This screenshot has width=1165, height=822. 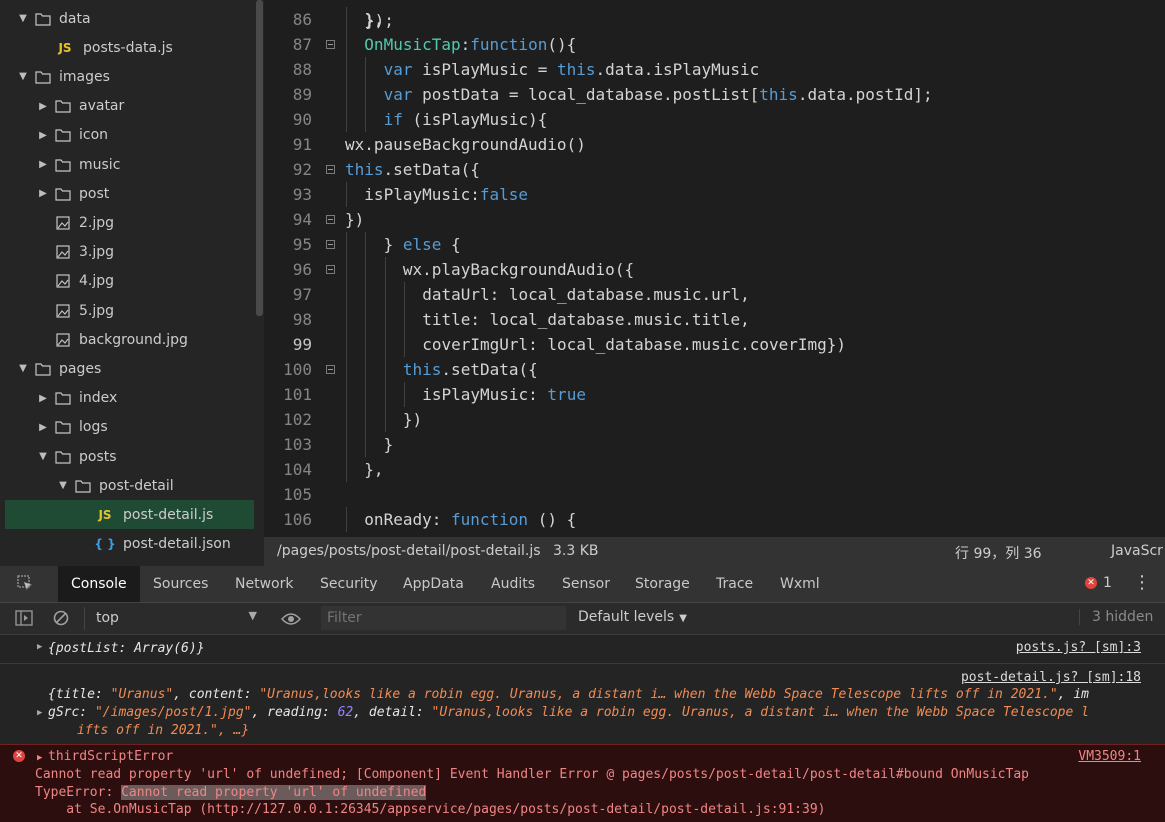 What do you see at coordinates (129, 310) in the screenshot?
I see `tree-item-5-jpg: 5.jpg` at bounding box center [129, 310].